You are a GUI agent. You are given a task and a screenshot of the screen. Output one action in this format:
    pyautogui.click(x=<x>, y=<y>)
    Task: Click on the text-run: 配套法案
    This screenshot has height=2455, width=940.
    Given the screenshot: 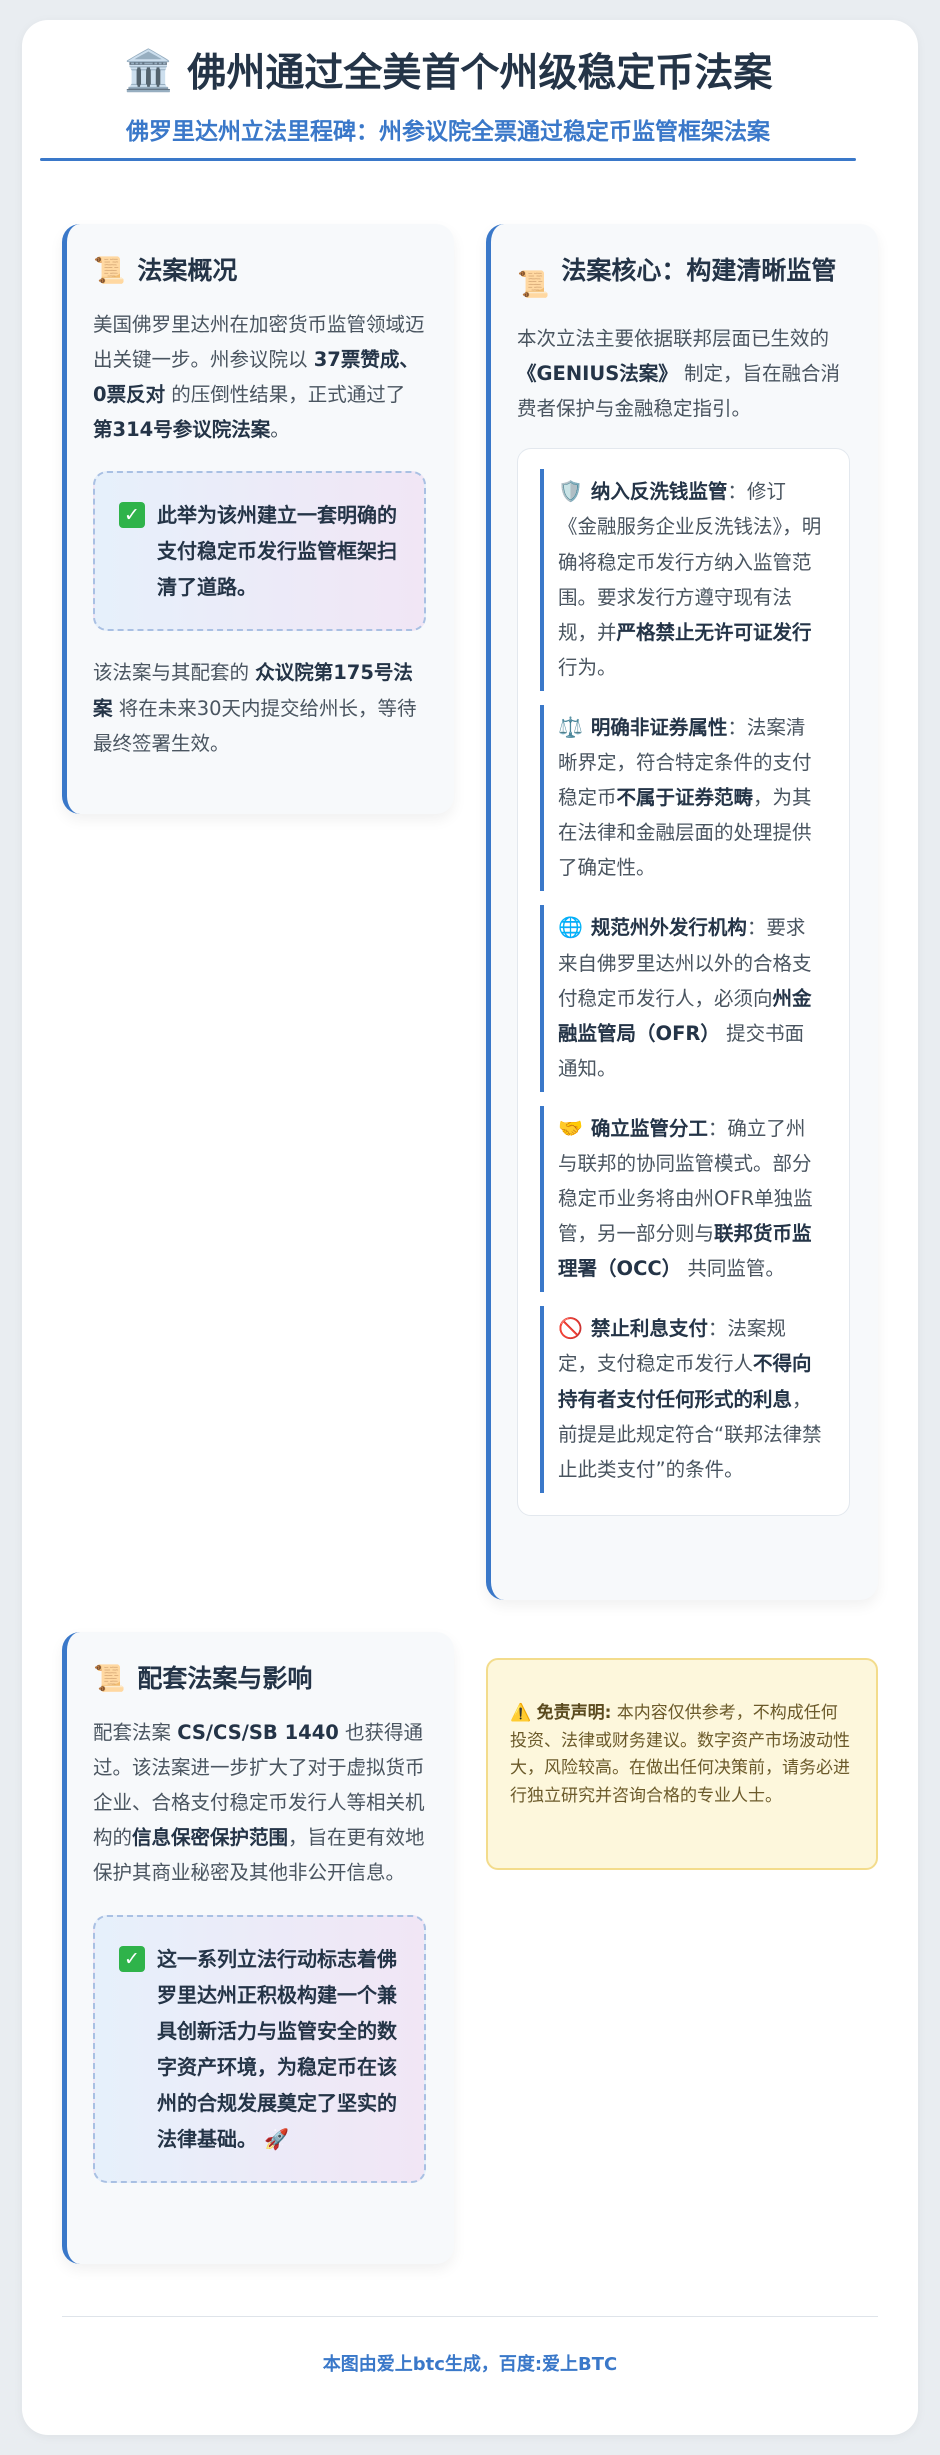 What is the action you would take?
    pyautogui.click(x=135, y=1733)
    